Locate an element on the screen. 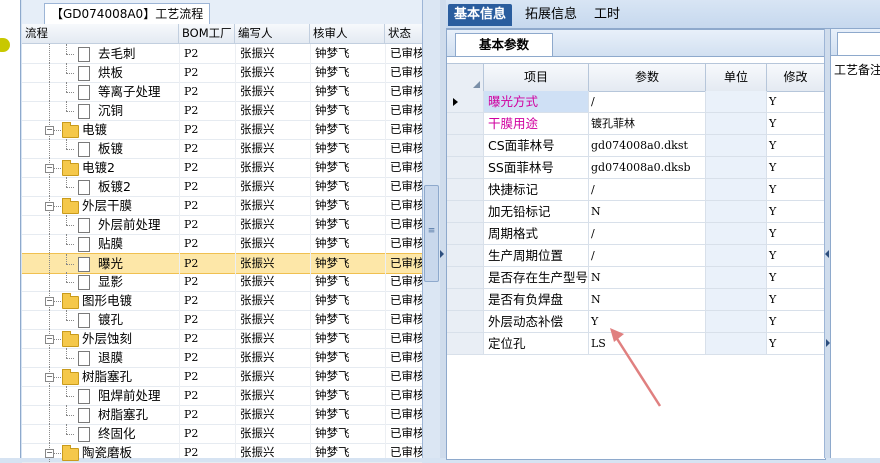  tree-row: 外层前处理 P2 张振兴 钟梦飞 已审核 is located at coordinates (223, 225).